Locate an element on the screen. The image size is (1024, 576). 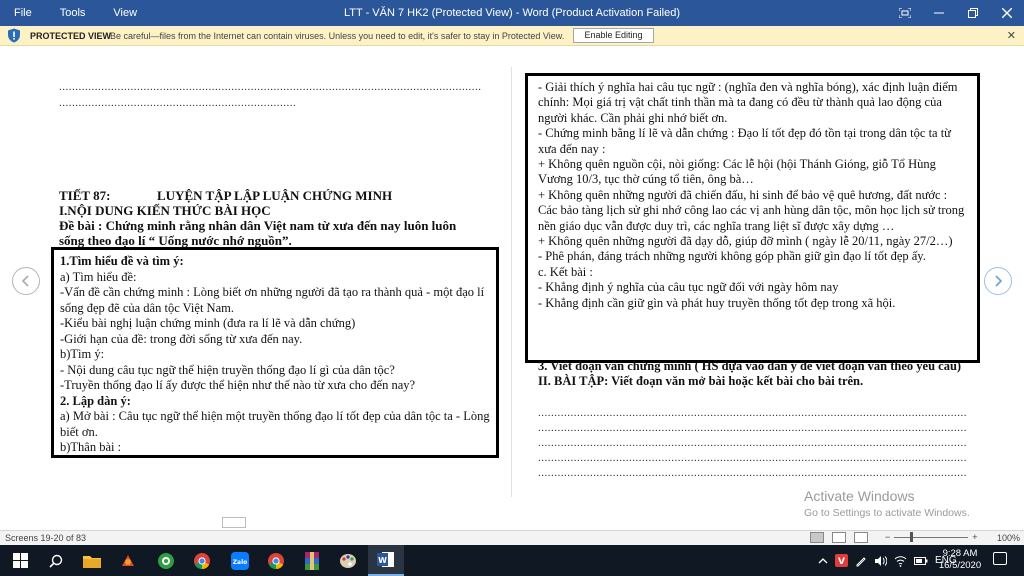
close-bar-icon: ✕ is located at coordinates (1011, 35).